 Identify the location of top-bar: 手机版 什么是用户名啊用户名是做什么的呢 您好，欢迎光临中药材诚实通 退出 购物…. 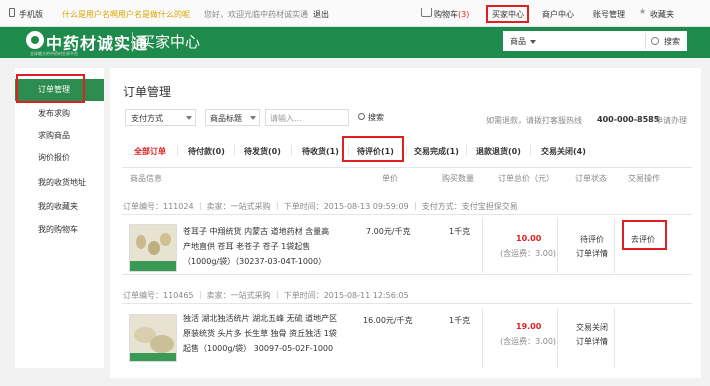
(355, 13).